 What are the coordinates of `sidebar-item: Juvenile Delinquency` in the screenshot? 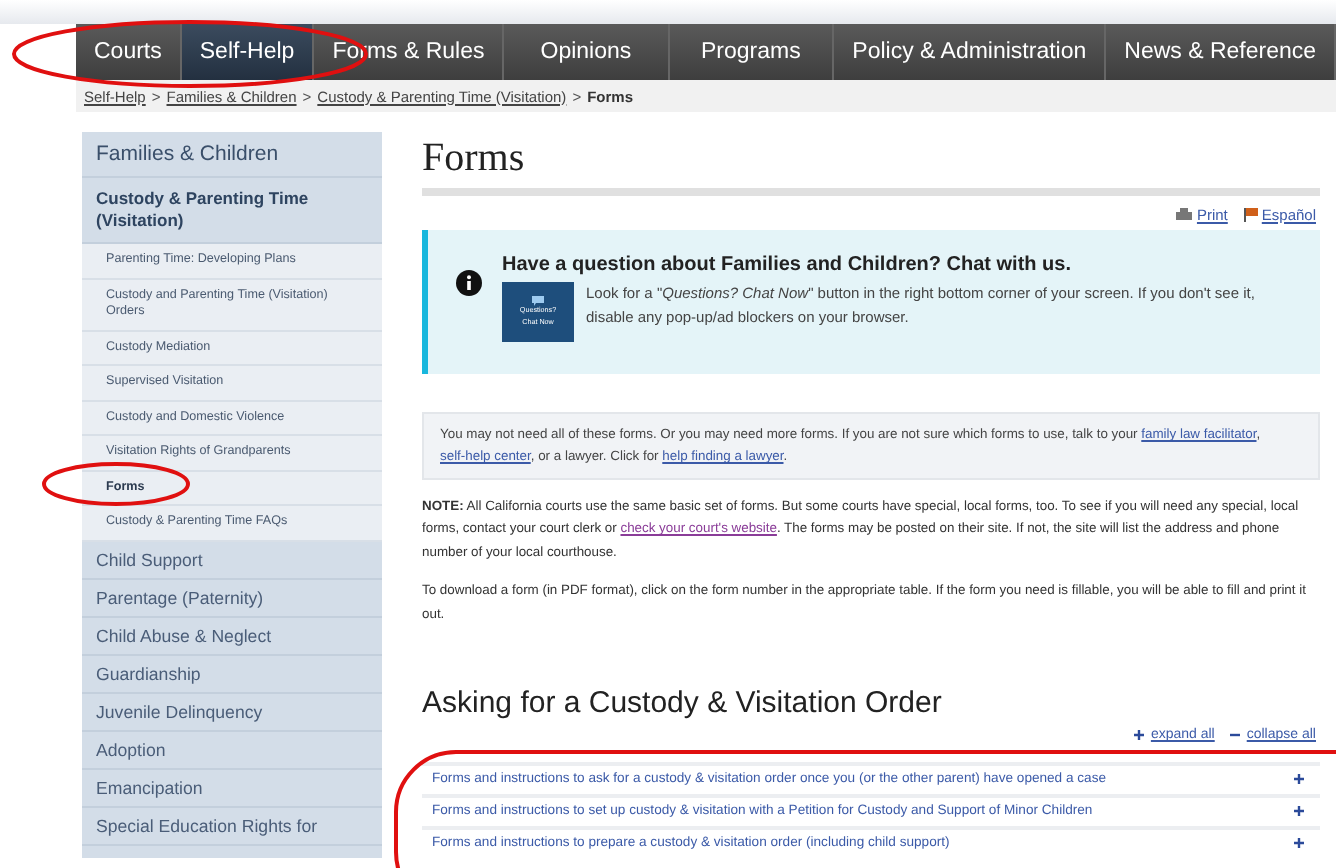 It's located at (232, 712).